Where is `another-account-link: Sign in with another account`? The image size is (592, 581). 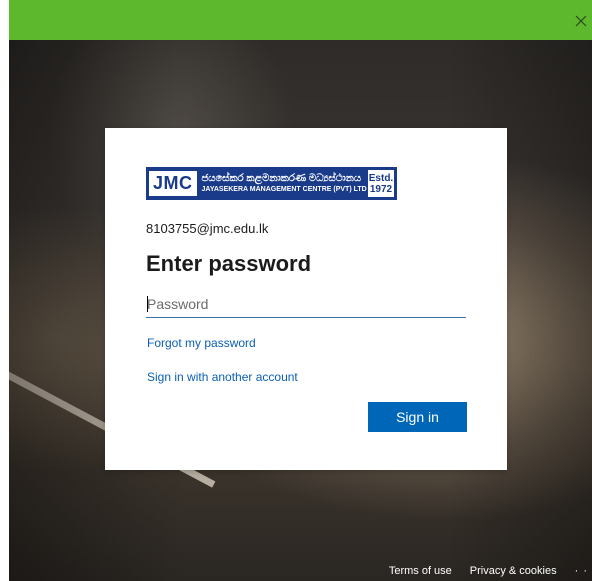 another-account-link: Sign in with another account is located at coordinates (222, 377).